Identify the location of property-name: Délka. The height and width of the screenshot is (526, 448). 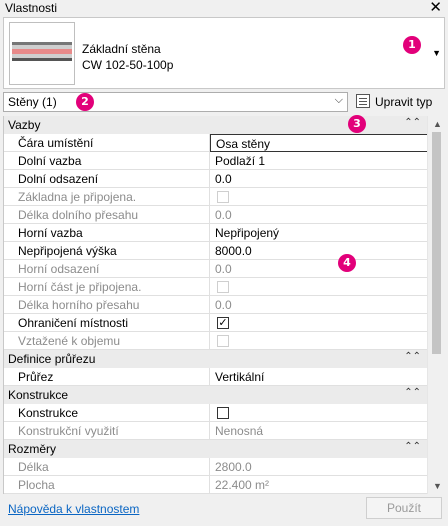
(107, 467).